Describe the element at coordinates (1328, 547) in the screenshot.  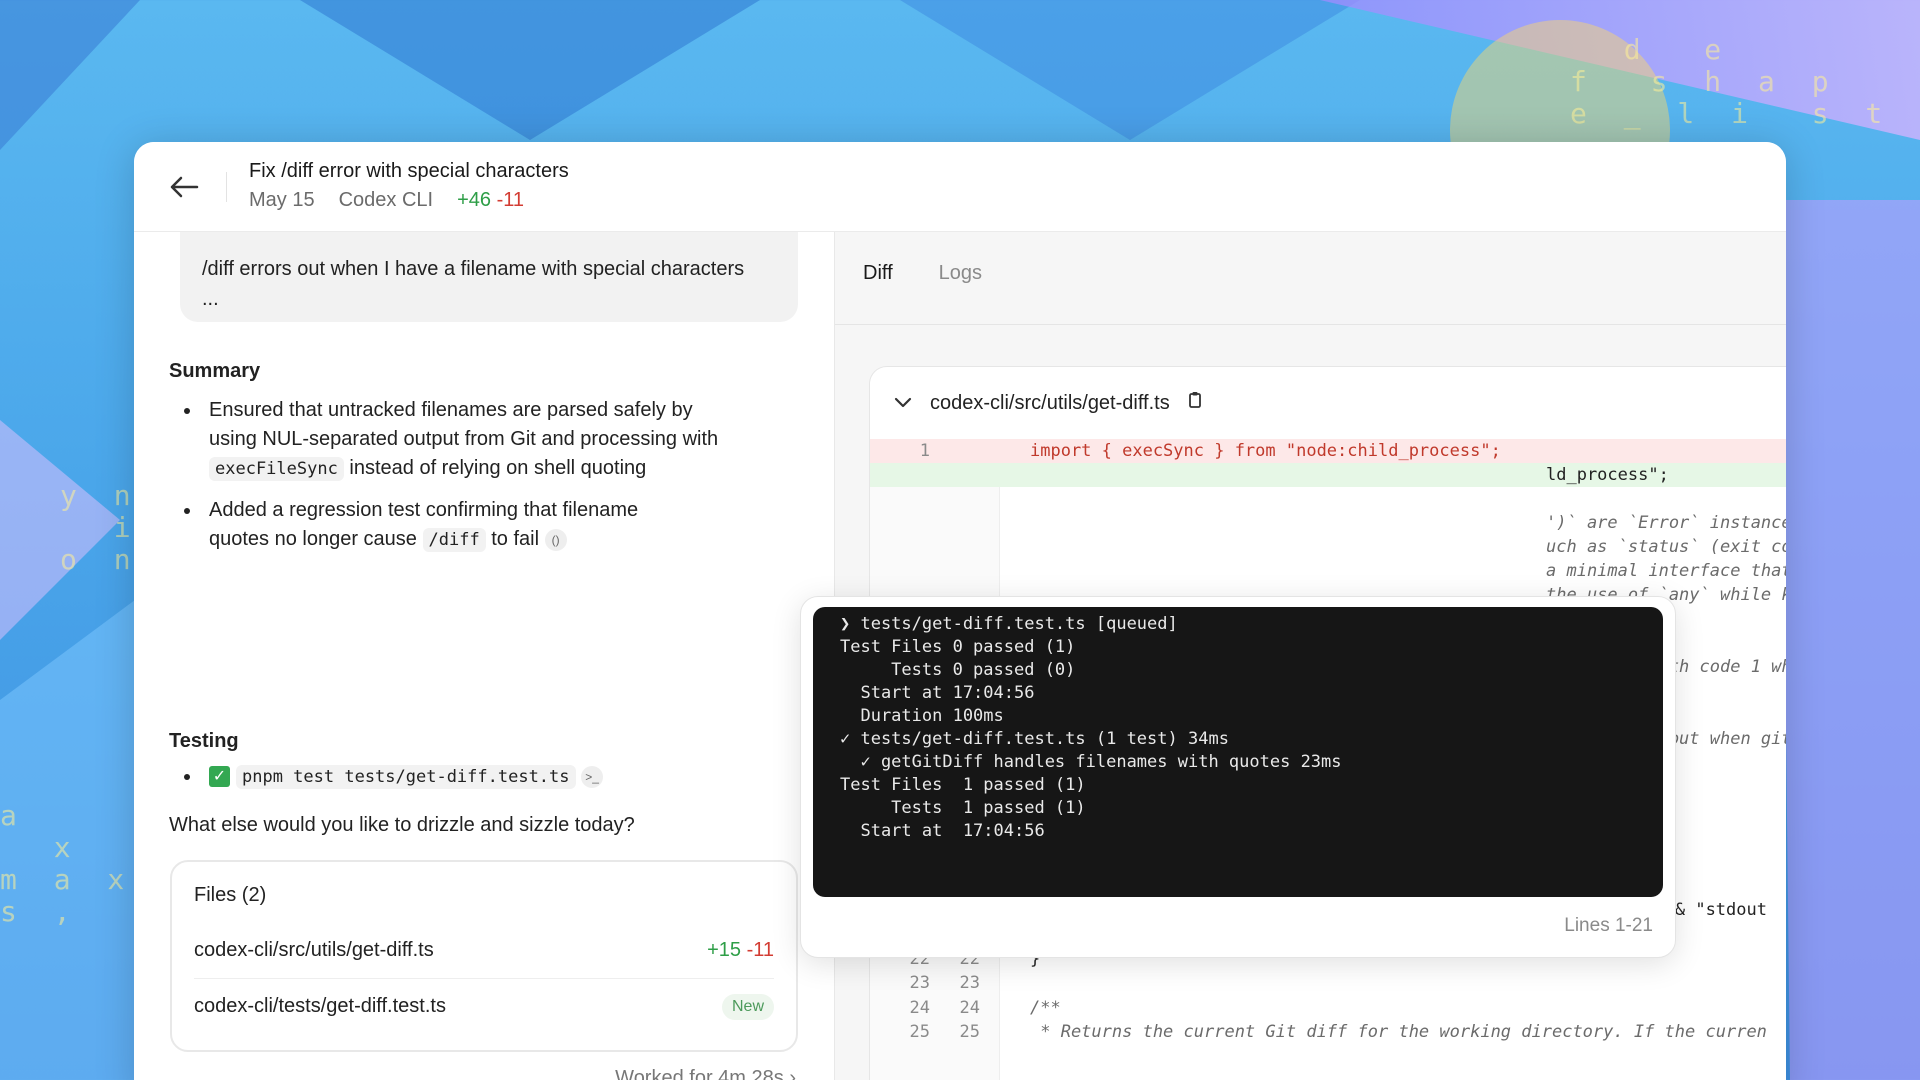
I see `code-line: uch as `status` (exit co` at that location.